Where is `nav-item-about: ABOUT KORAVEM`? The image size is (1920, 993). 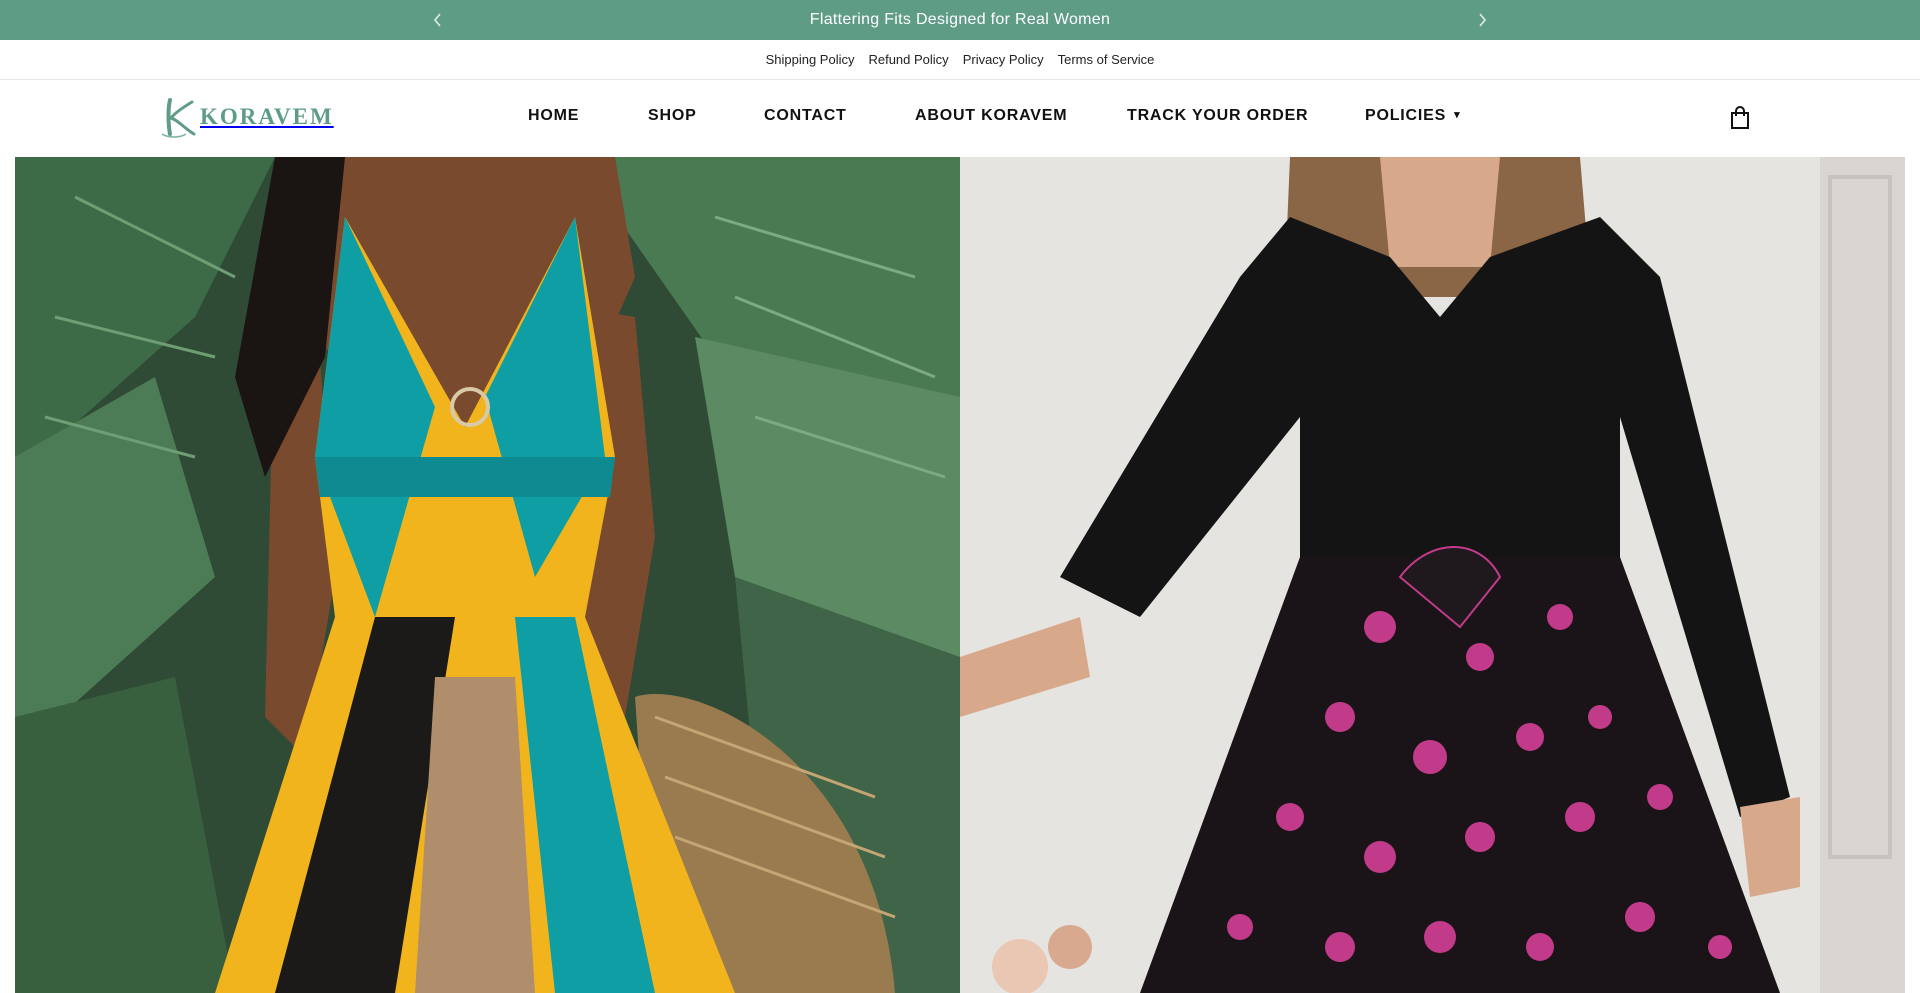
nav-item-about: ABOUT KORAVEM is located at coordinates (991, 116).